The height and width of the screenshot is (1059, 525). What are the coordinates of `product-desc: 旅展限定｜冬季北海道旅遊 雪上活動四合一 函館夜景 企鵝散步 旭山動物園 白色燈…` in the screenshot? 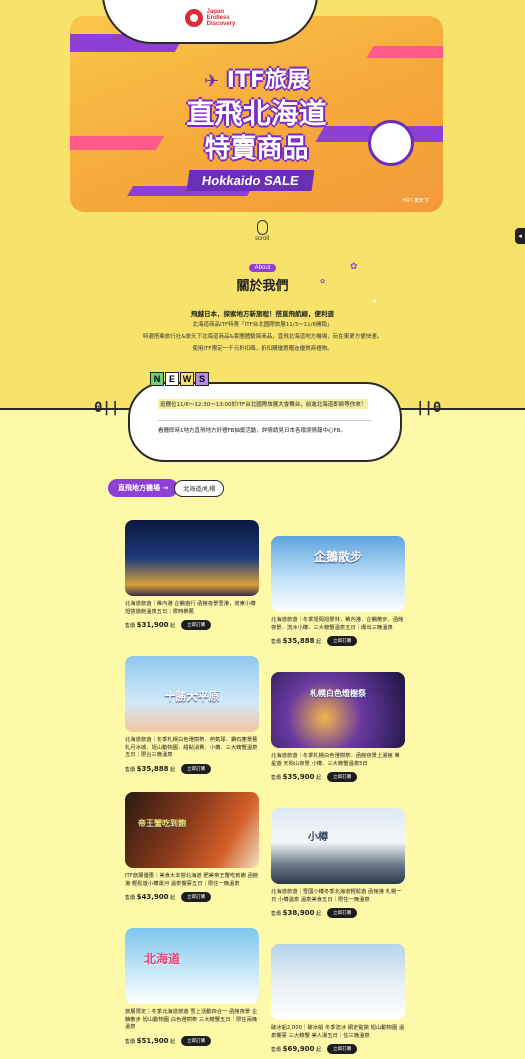 It's located at (191, 1019).